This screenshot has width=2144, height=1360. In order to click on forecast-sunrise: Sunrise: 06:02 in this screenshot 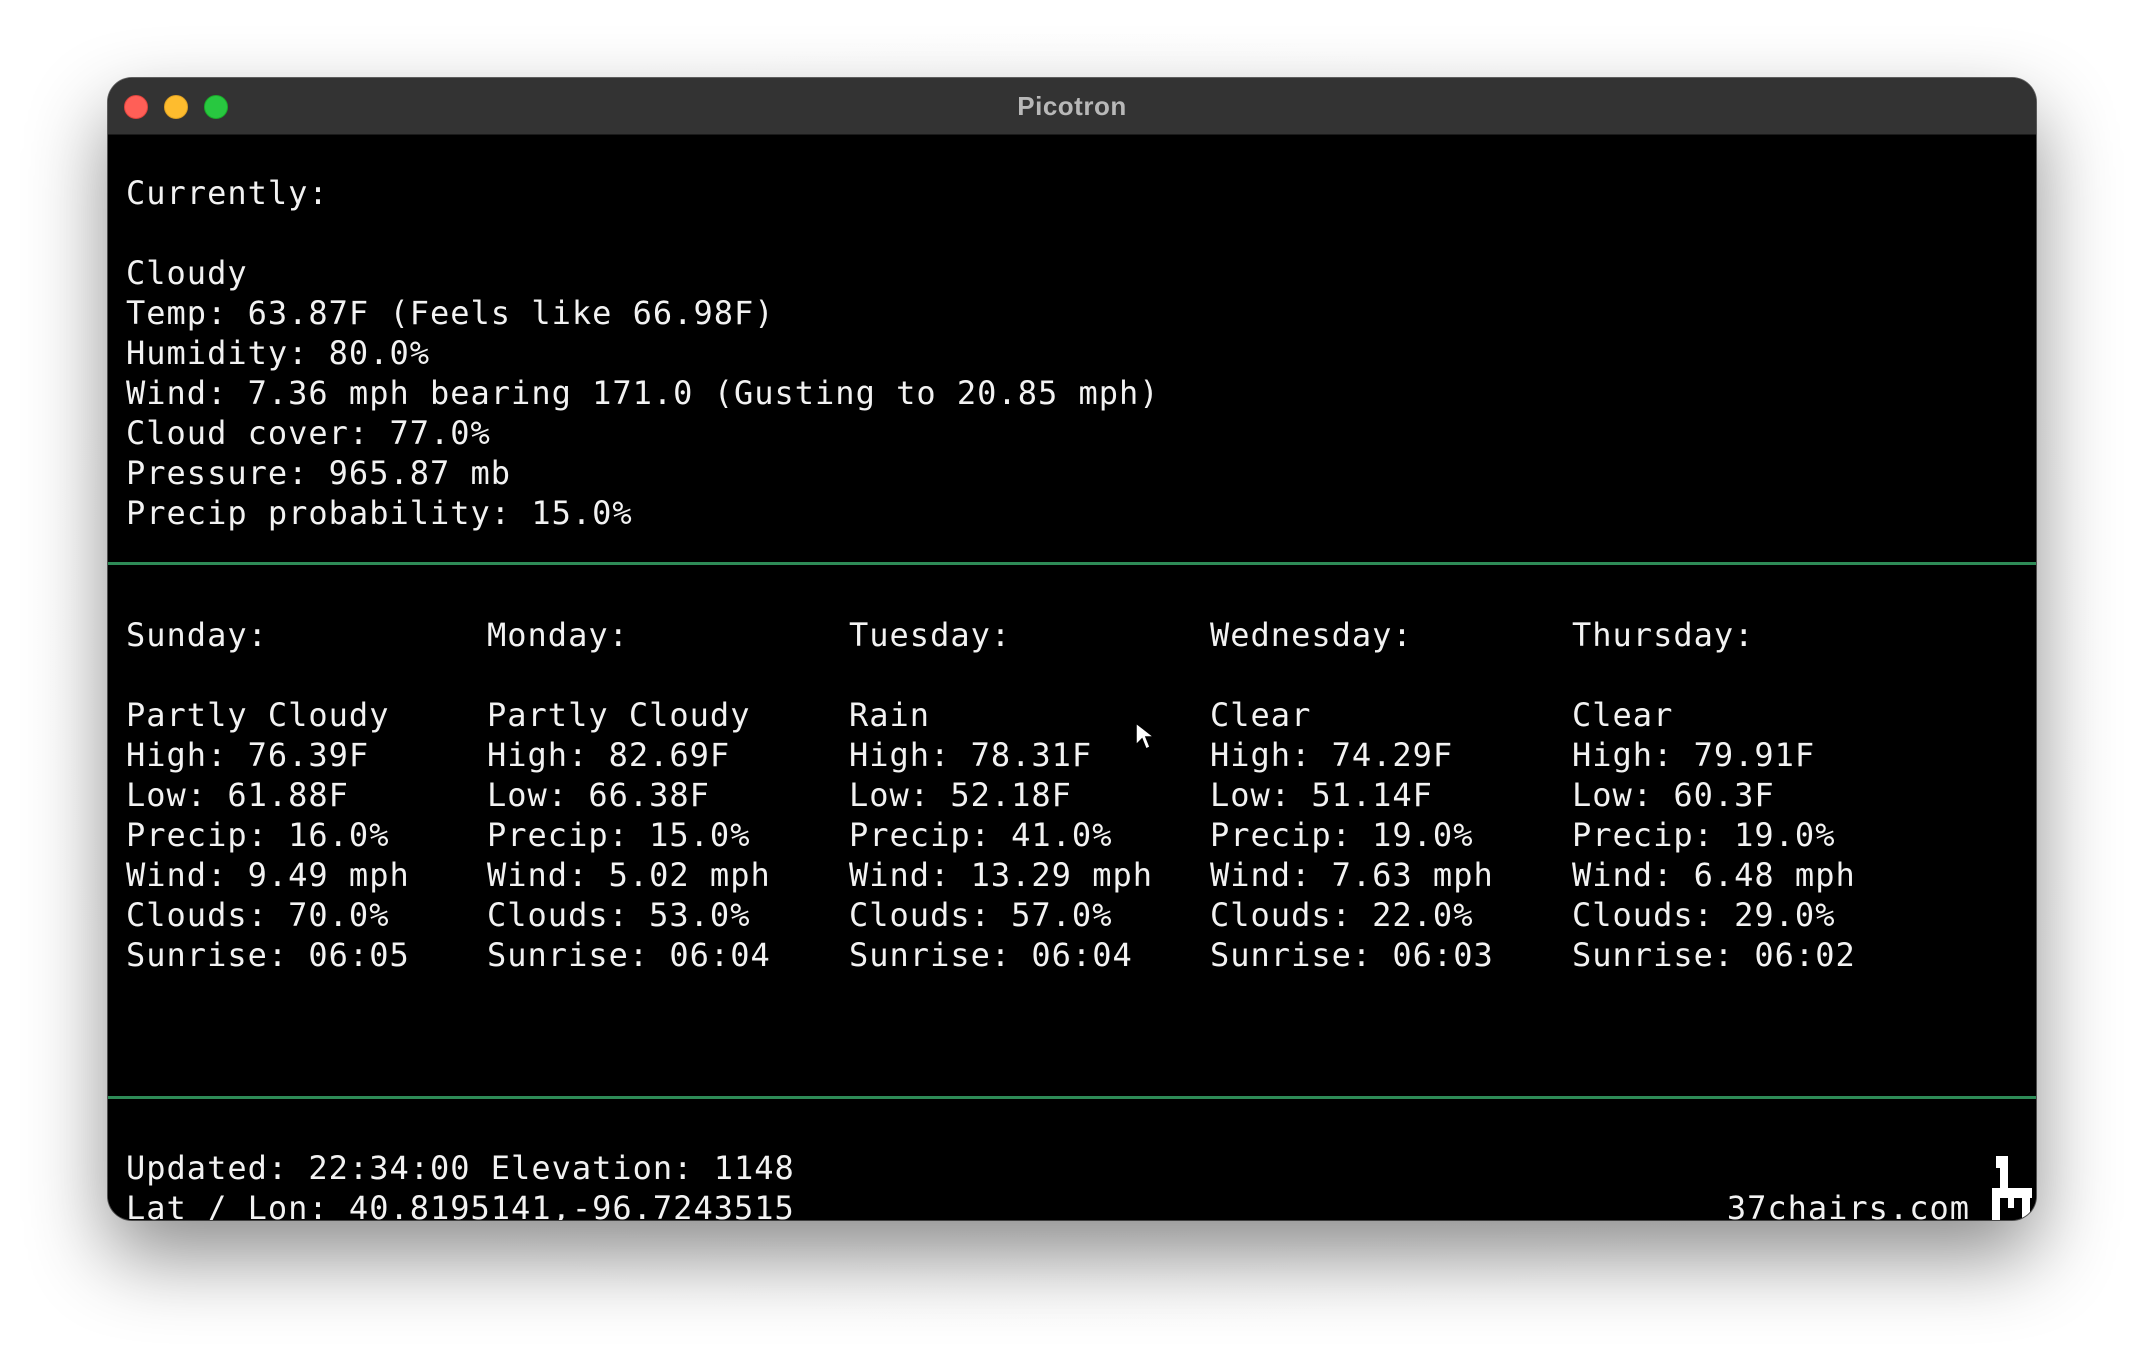, I will do `click(1714, 955)`.